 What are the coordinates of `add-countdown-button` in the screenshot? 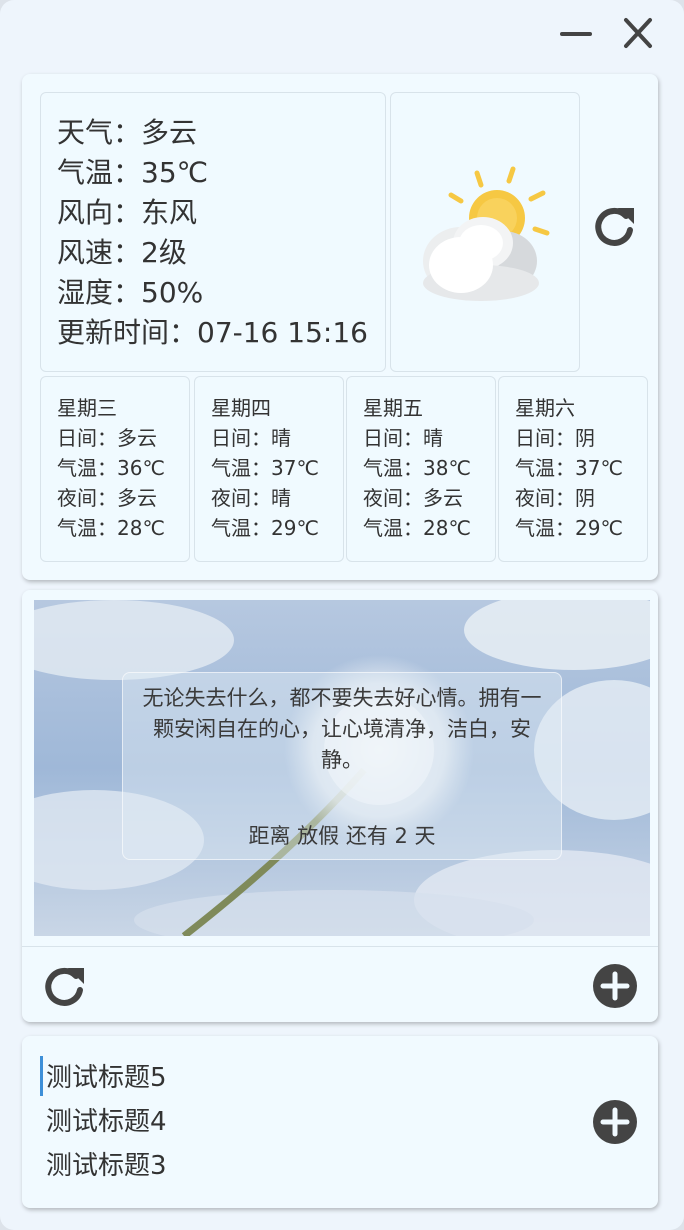 It's located at (615, 986).